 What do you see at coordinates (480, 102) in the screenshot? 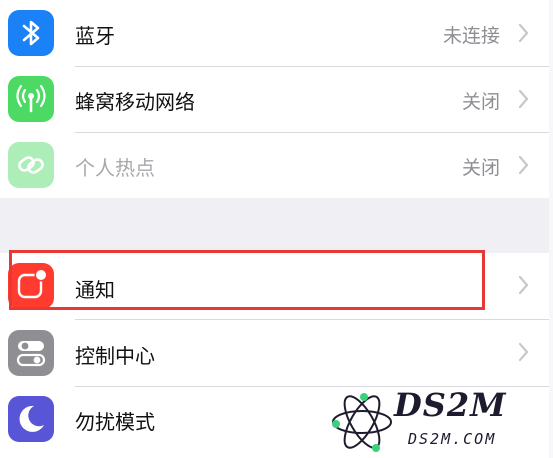
I see `cellular-status: 关闭` at bounding box center [480, 102].